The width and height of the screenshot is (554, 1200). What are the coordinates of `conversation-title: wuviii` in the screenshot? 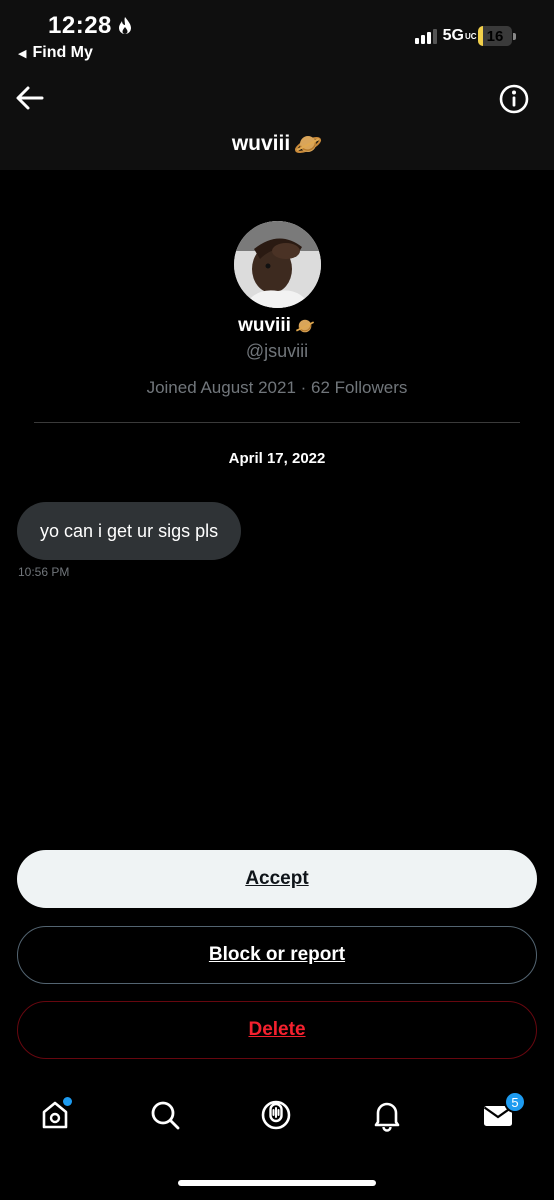 It's located at (277, 144).